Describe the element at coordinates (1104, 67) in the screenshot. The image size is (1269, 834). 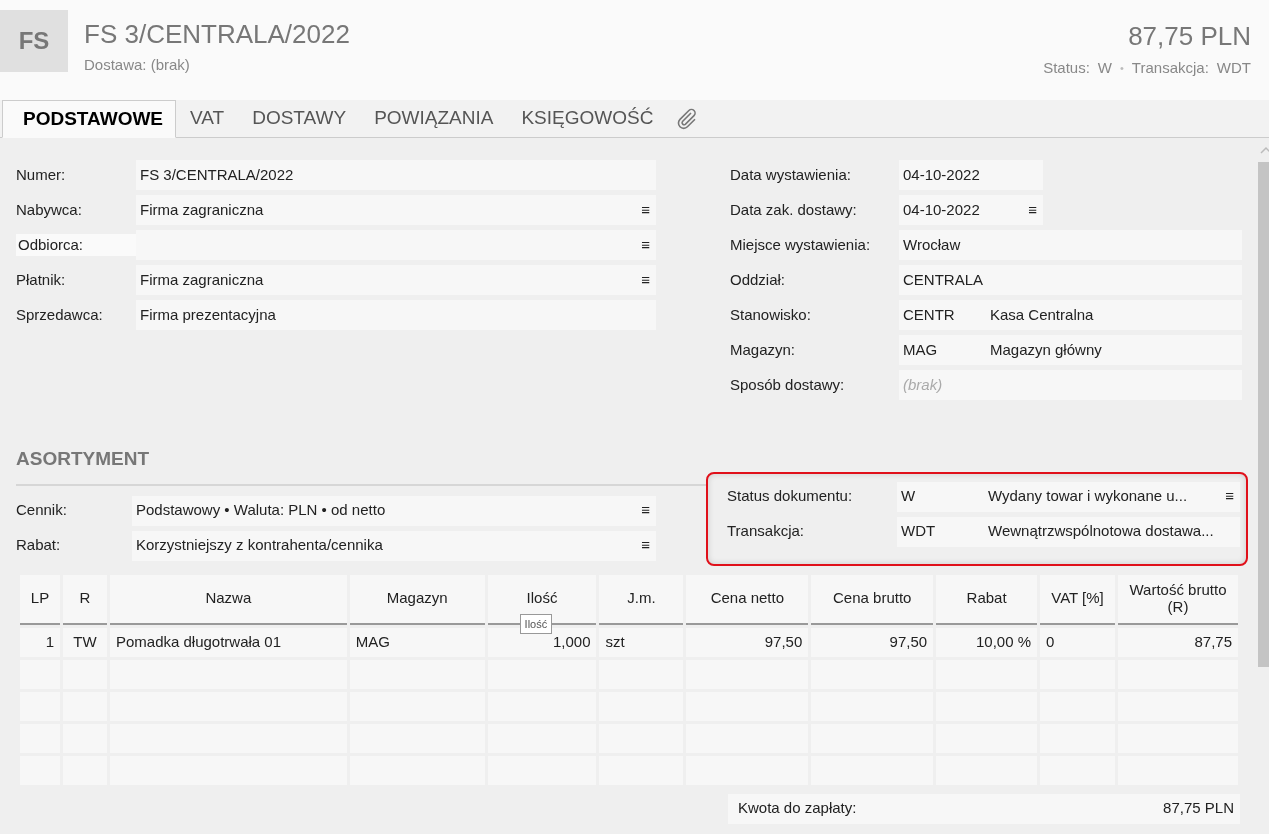
I see `status-value: W` at that location.